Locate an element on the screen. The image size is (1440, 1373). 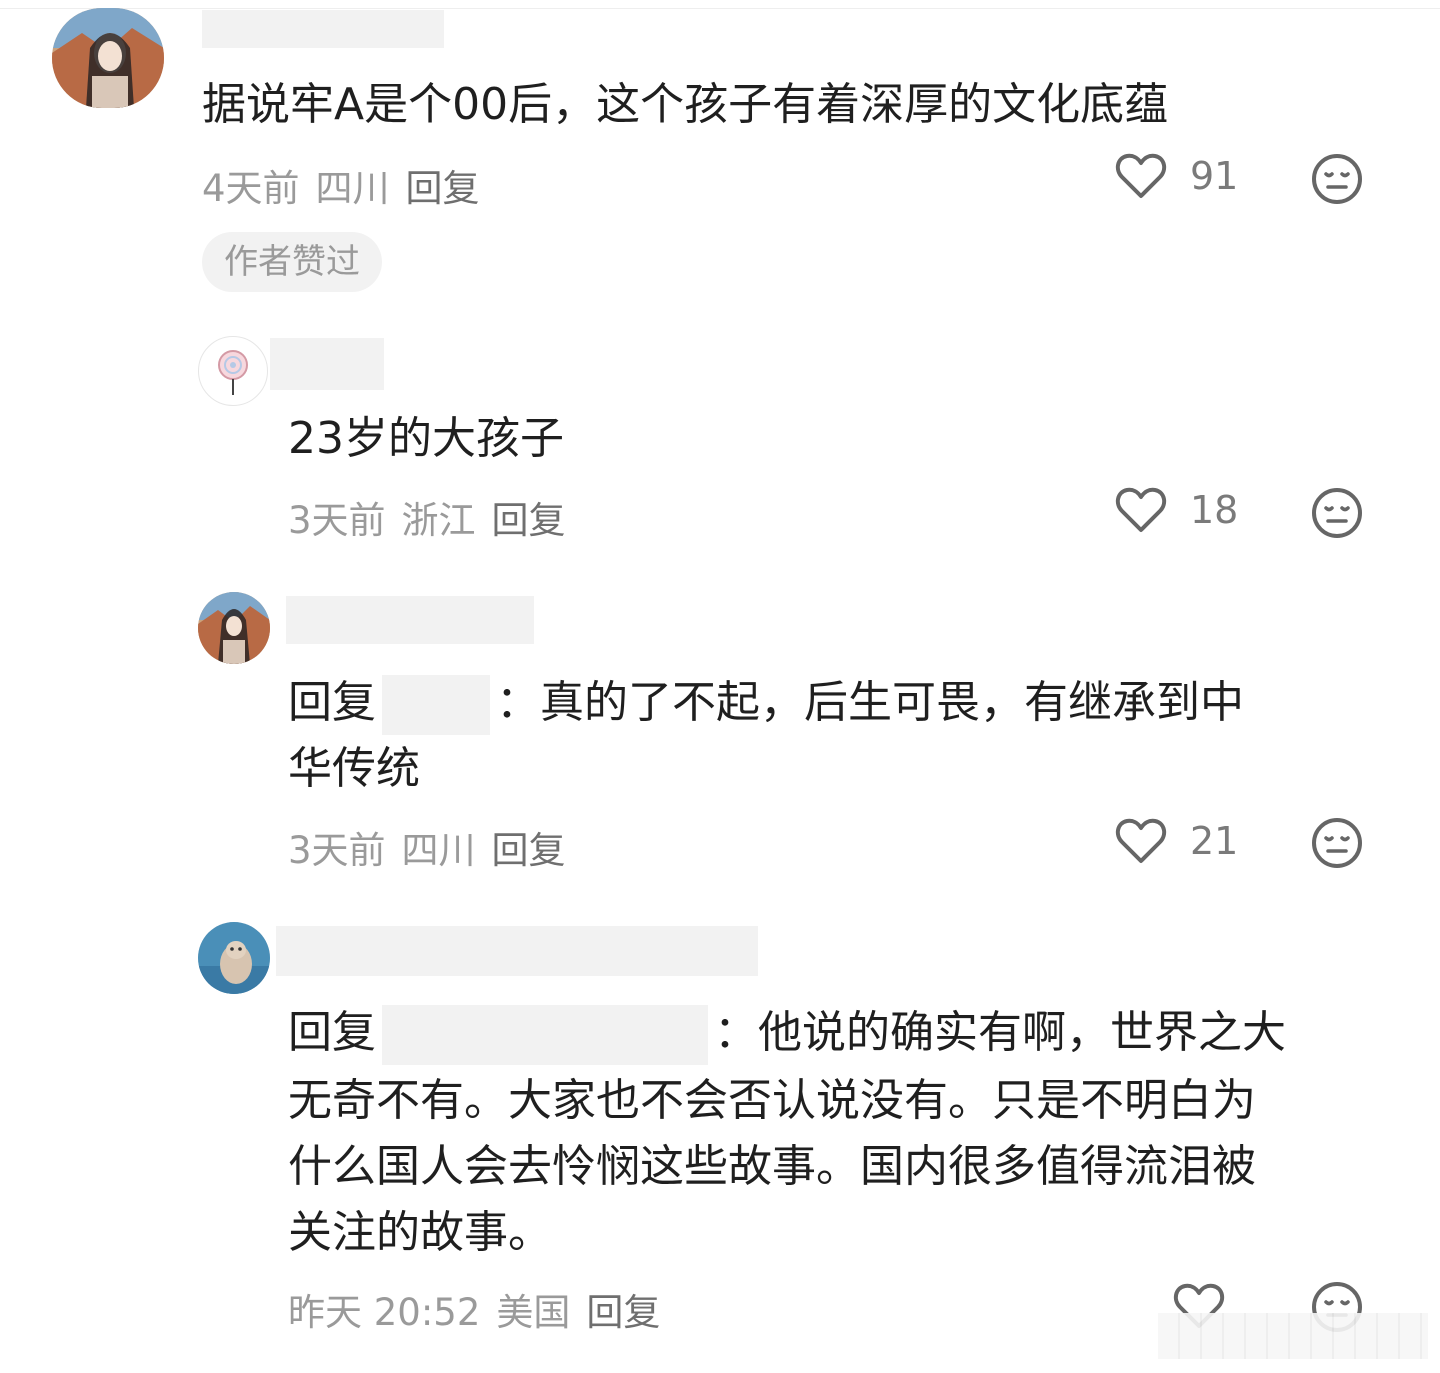
comment-location: 美国 is located at coordinates (533, 1312).